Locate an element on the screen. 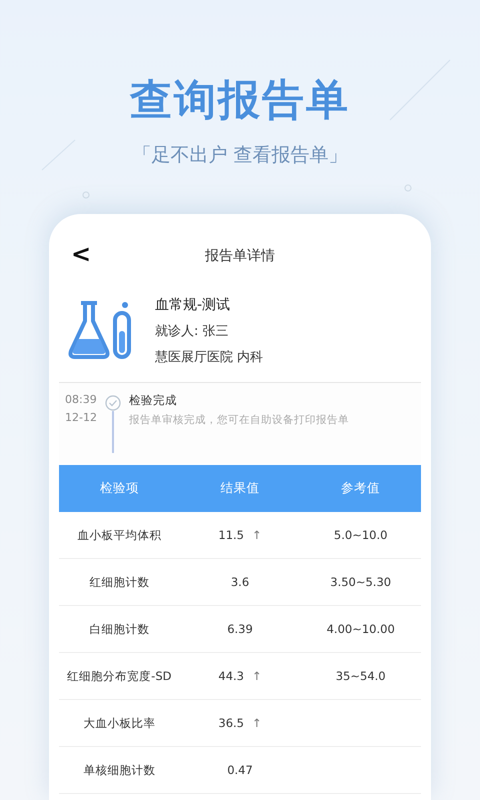 This screenshot has width=480, height=800. result-value: 44.3 is located at coordinates (231, 676).